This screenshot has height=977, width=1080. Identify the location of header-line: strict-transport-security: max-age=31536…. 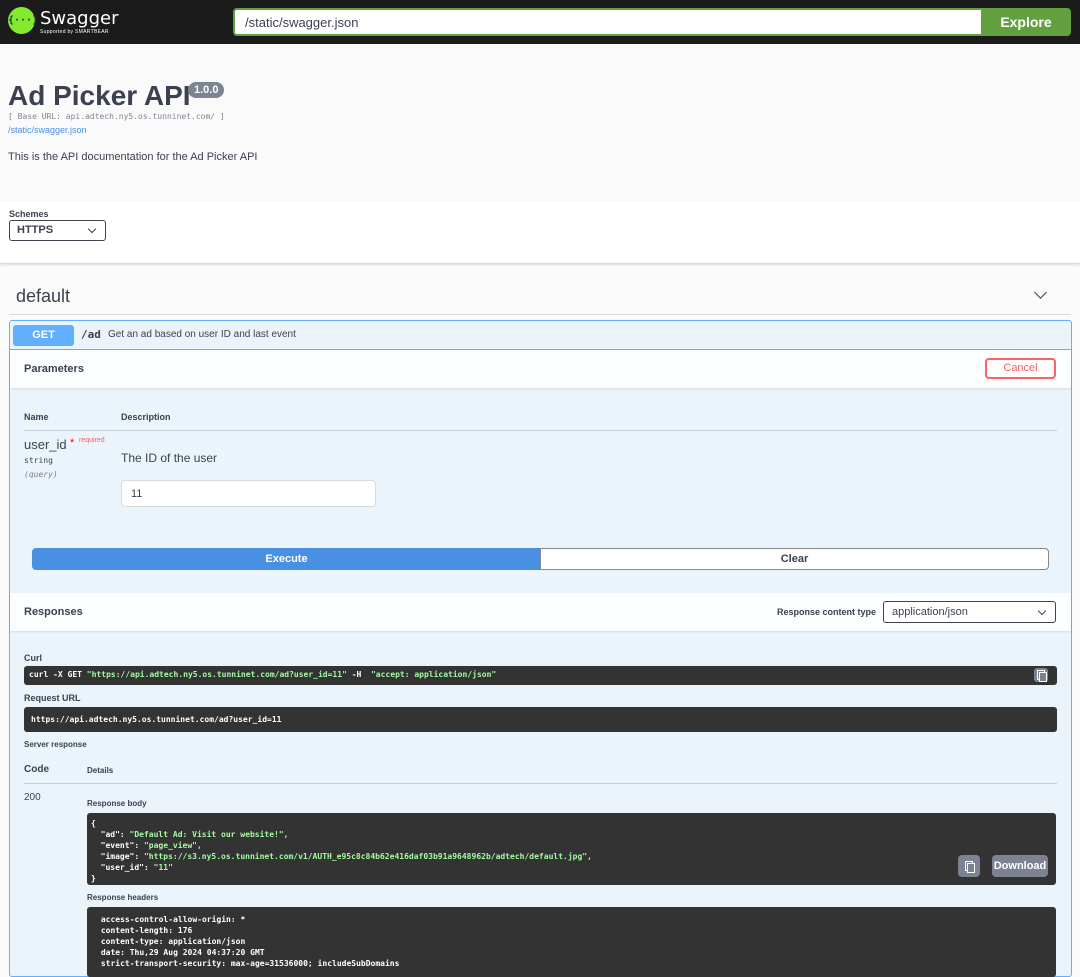
(250, 963).